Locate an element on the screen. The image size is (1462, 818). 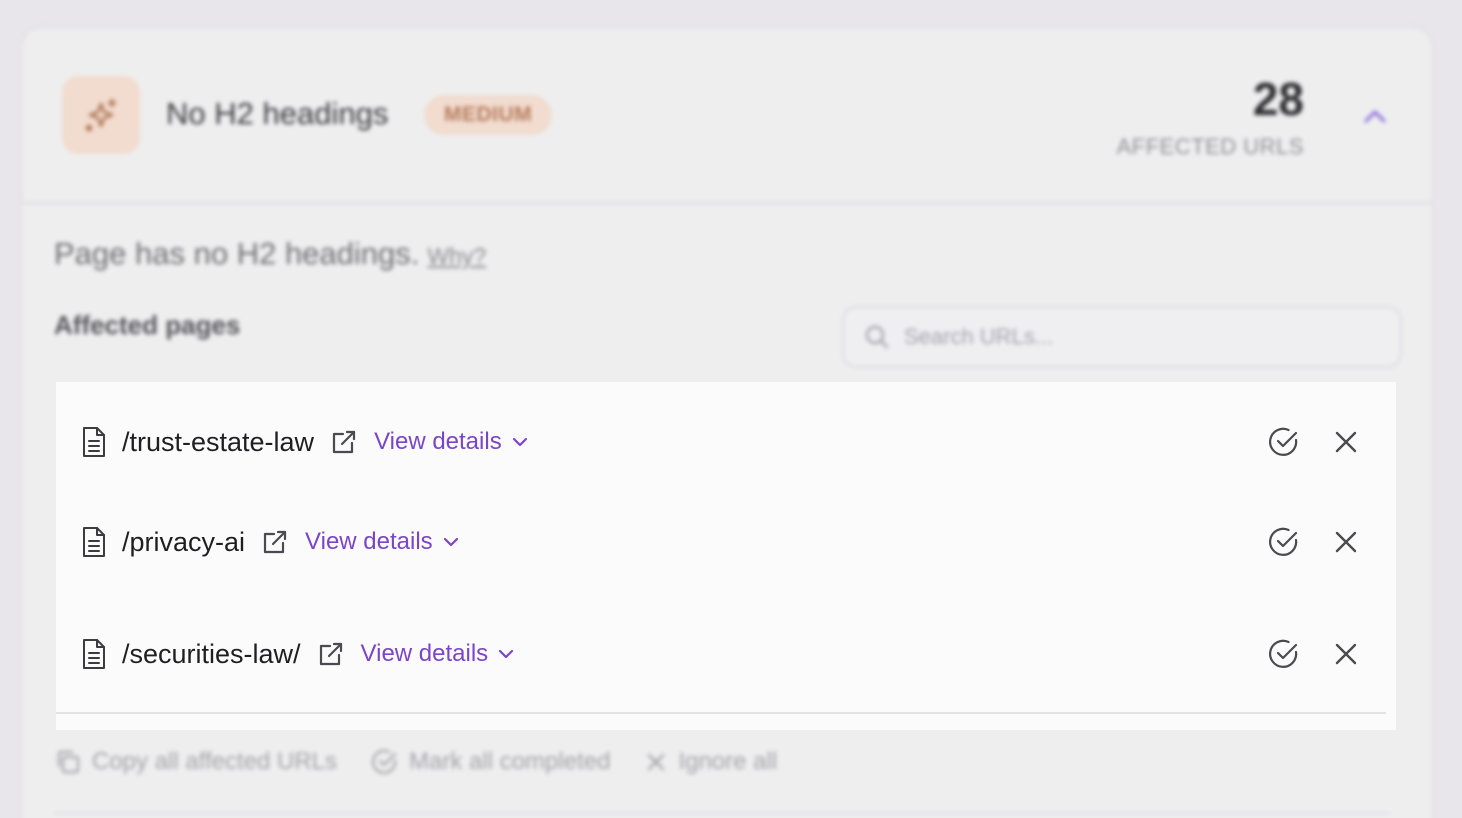
mark-all-completed-label: Mark all completed is located at coordinates (510, 761).